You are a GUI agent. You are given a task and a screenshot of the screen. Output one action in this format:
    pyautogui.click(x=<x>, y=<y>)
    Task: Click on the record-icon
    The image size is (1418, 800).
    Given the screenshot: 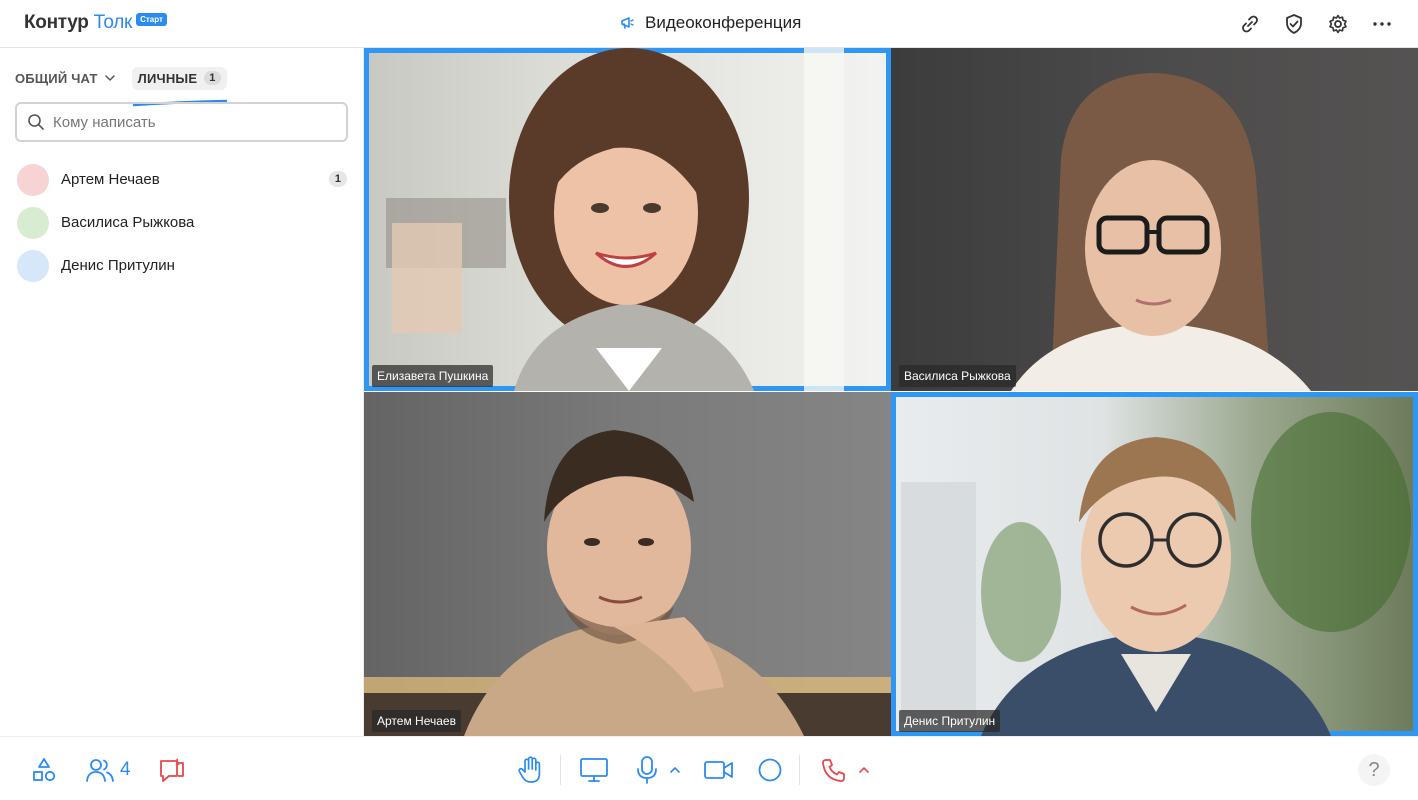 What is the action you would take?
    pyautogui.click(x=770, y=770)
    